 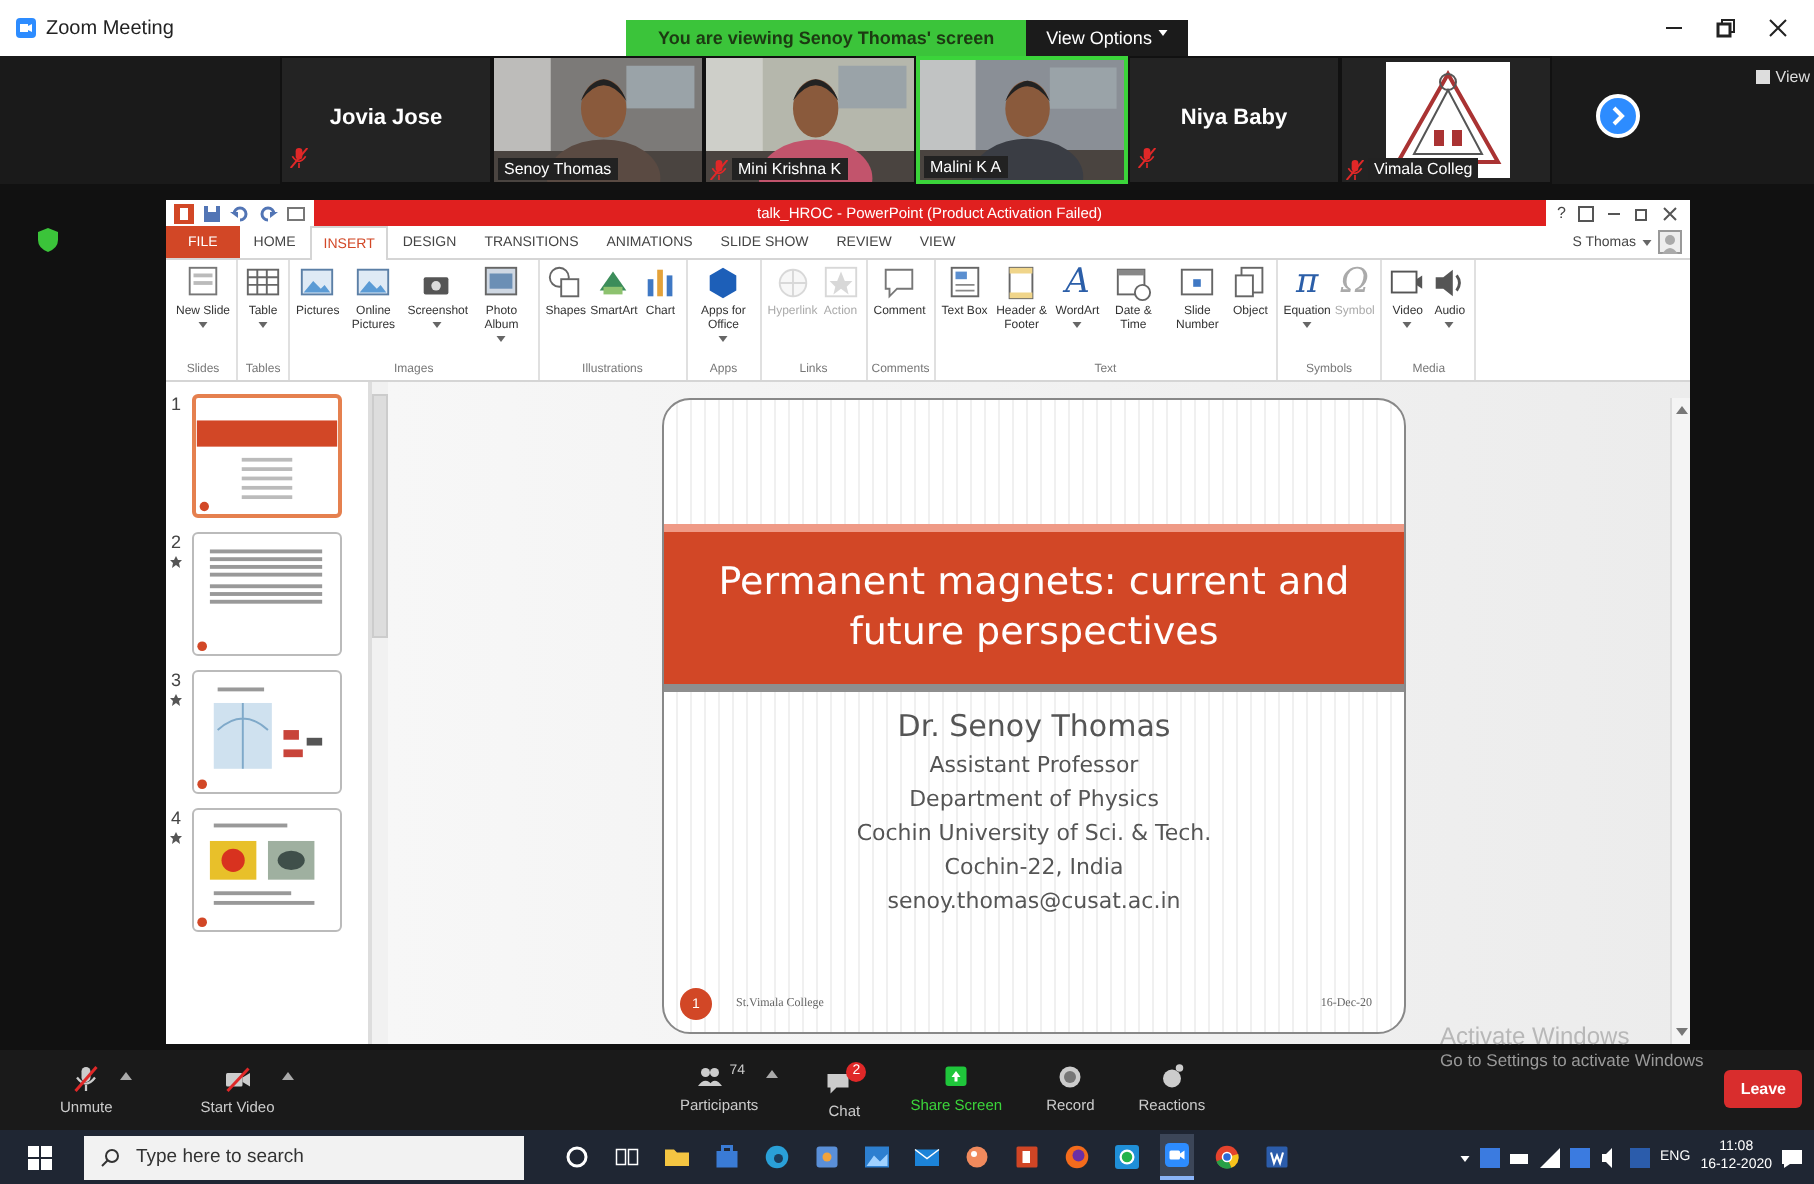 What do you see at coordinates (1034, 867) in the screenshot?
I see `slide-text: Cochin-22, India` at bounding box center [1034, 867].